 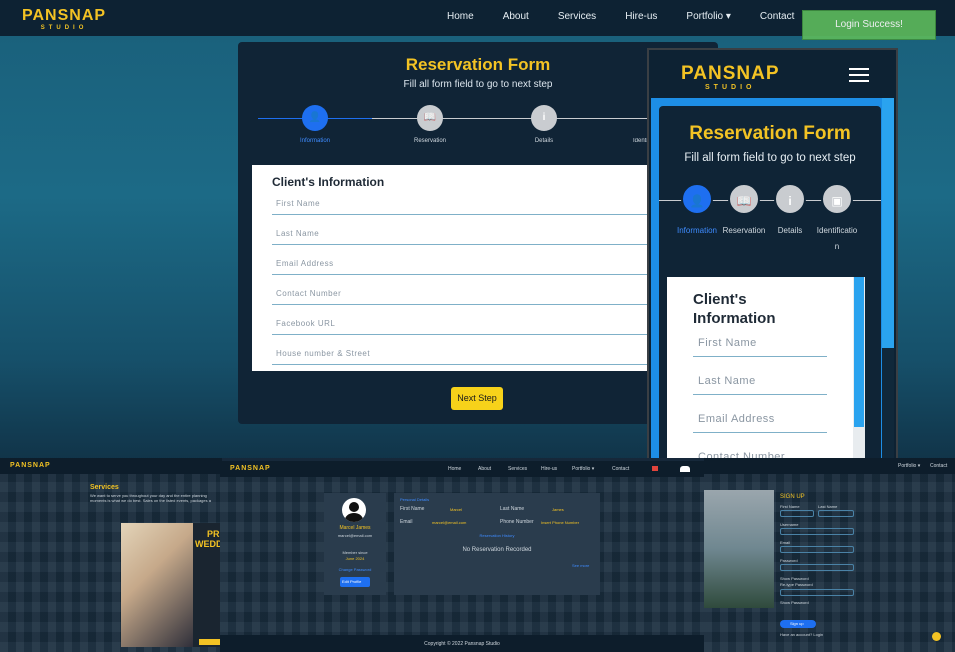 What do you see at coordinates (250, 468) in the screenshot?
I see `profile-brand-name: PANSNAP` at bounding box center [250, 468].